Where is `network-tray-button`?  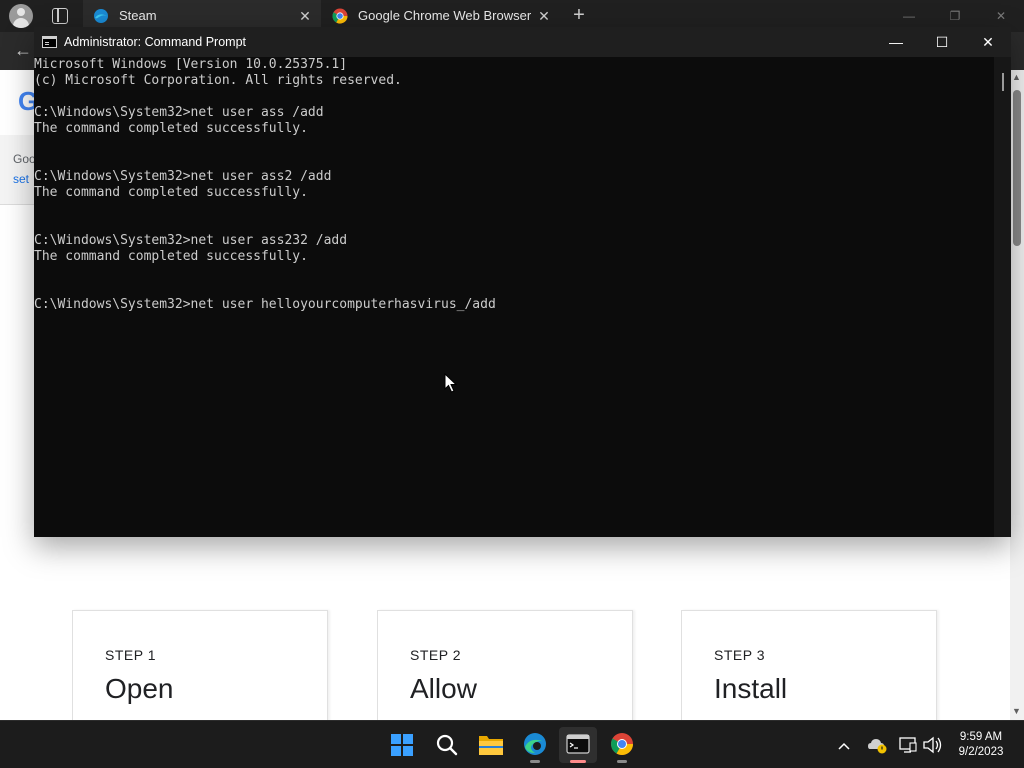 network-tray-button is located at coordinates (908, 744).